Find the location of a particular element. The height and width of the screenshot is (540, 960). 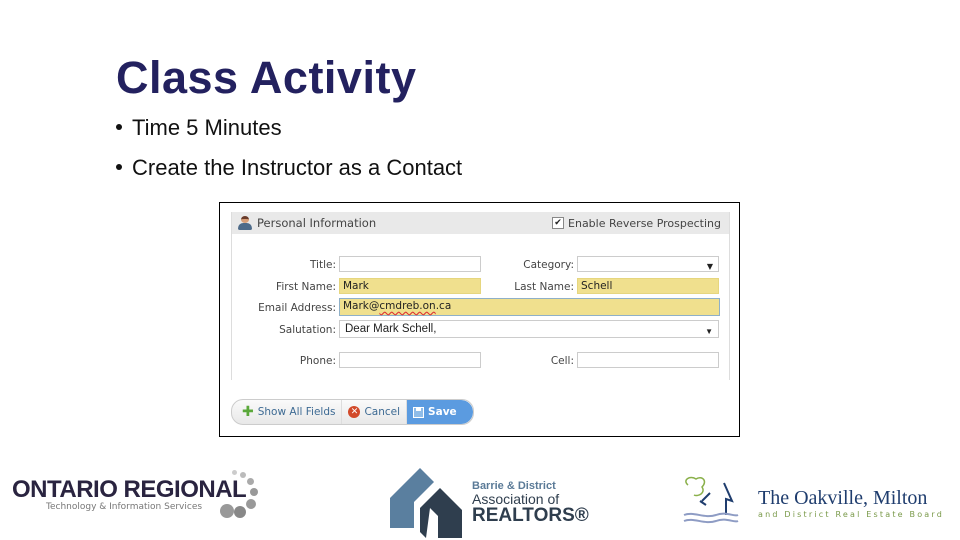

title-input is located at coordinates (410, 264).